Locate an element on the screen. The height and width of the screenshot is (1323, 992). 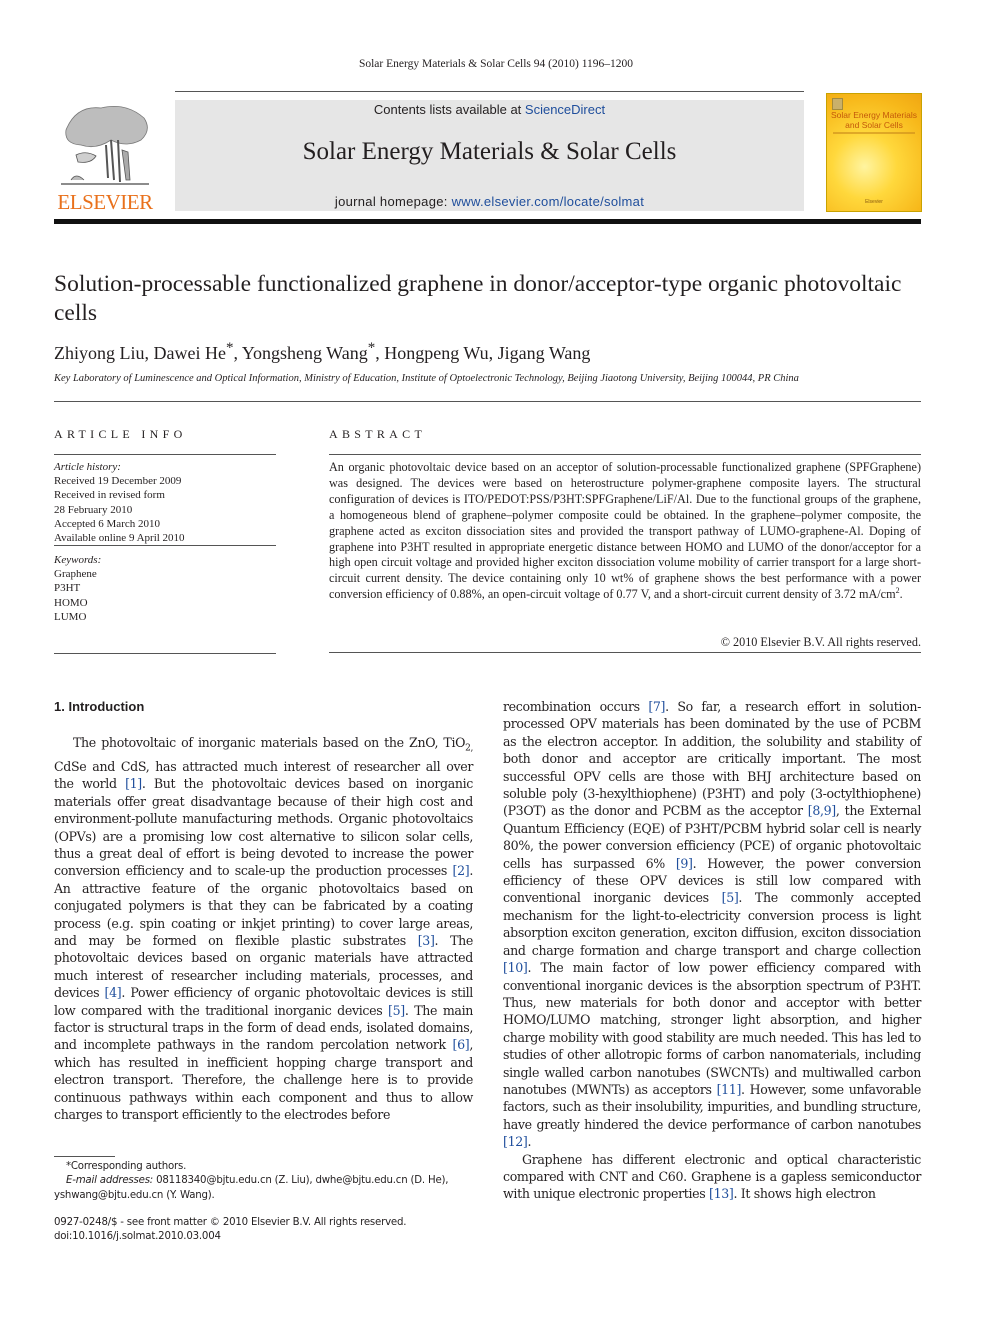
keyword: Graphene is located at coordinates (75, 574).